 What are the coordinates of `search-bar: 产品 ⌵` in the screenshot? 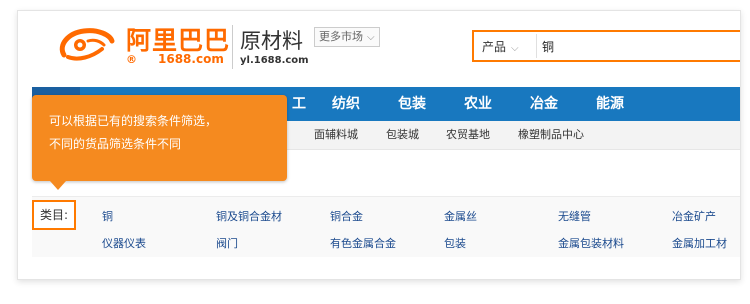 It's located at (606, 46).